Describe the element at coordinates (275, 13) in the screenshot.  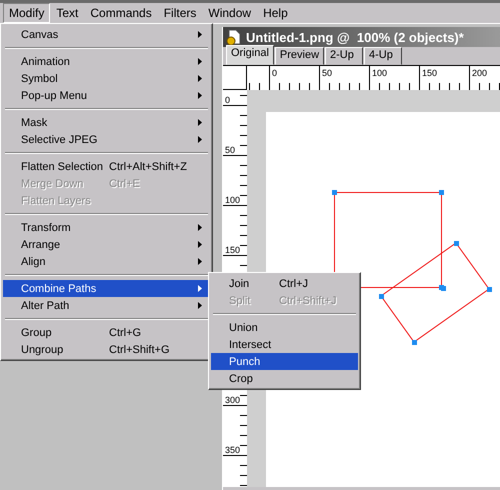
I see `menu-bar-item: Help` at that location.